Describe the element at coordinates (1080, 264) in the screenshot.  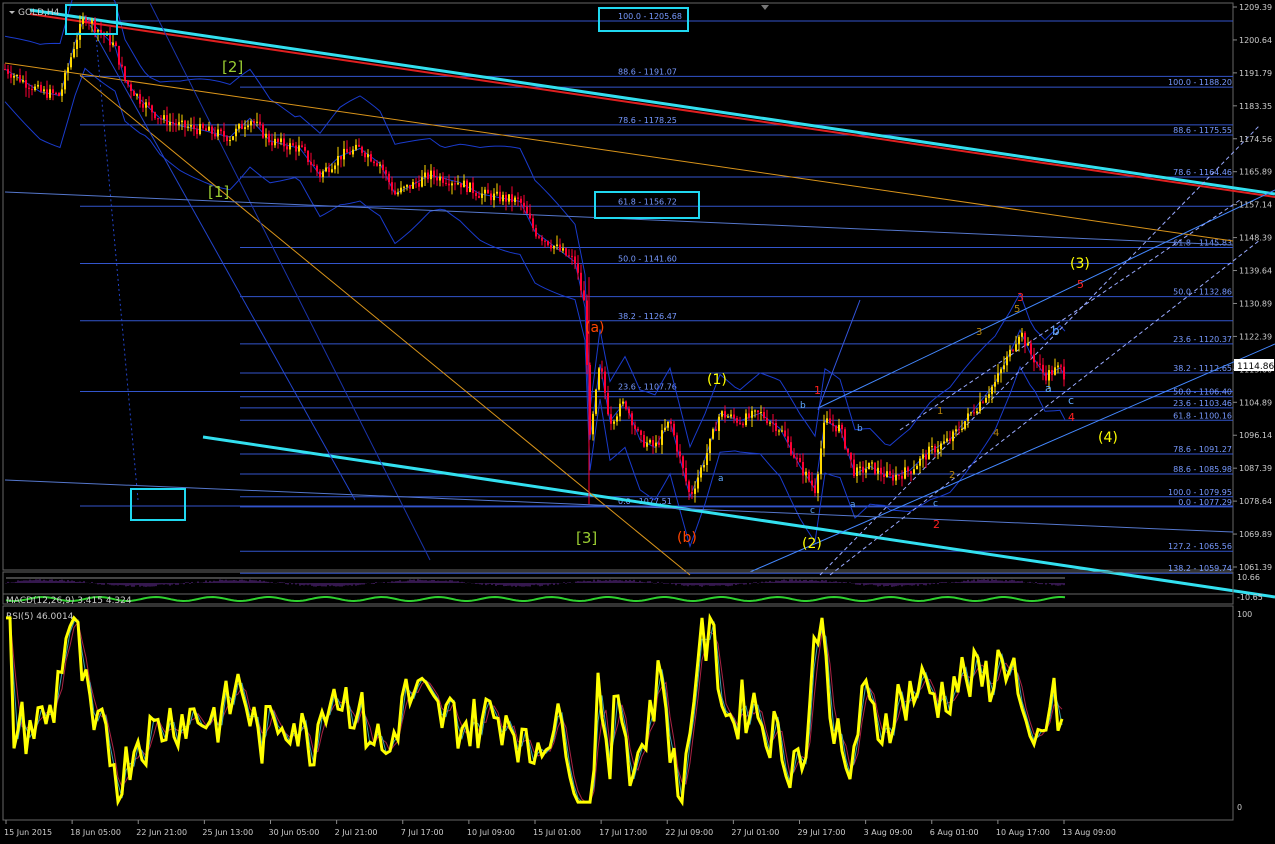
I see `wave-label: (3)` at that location.